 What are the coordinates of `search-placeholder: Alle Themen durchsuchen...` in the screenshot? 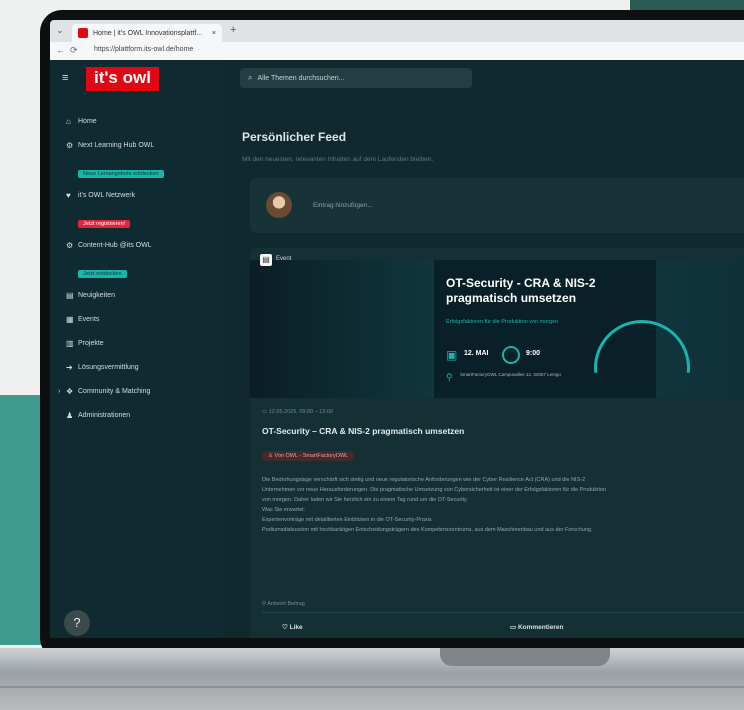 It's located at (301, 78).